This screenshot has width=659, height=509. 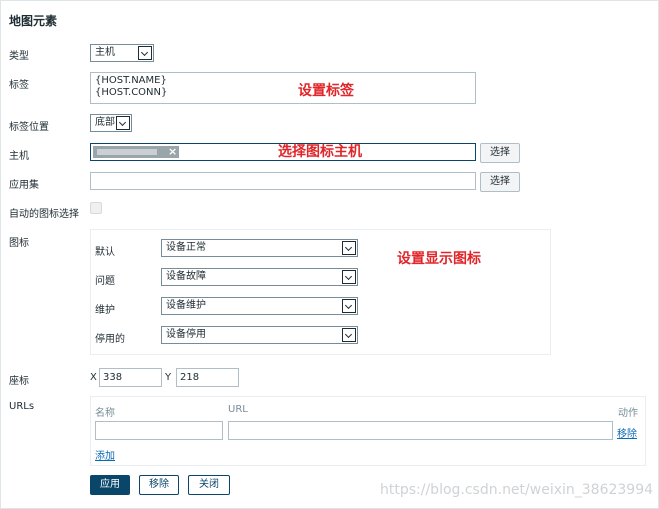 What do you see at coordinates (168, 377) in the screenshot?
I see `coord-y-label: Y` at bounding box center [168, 377].